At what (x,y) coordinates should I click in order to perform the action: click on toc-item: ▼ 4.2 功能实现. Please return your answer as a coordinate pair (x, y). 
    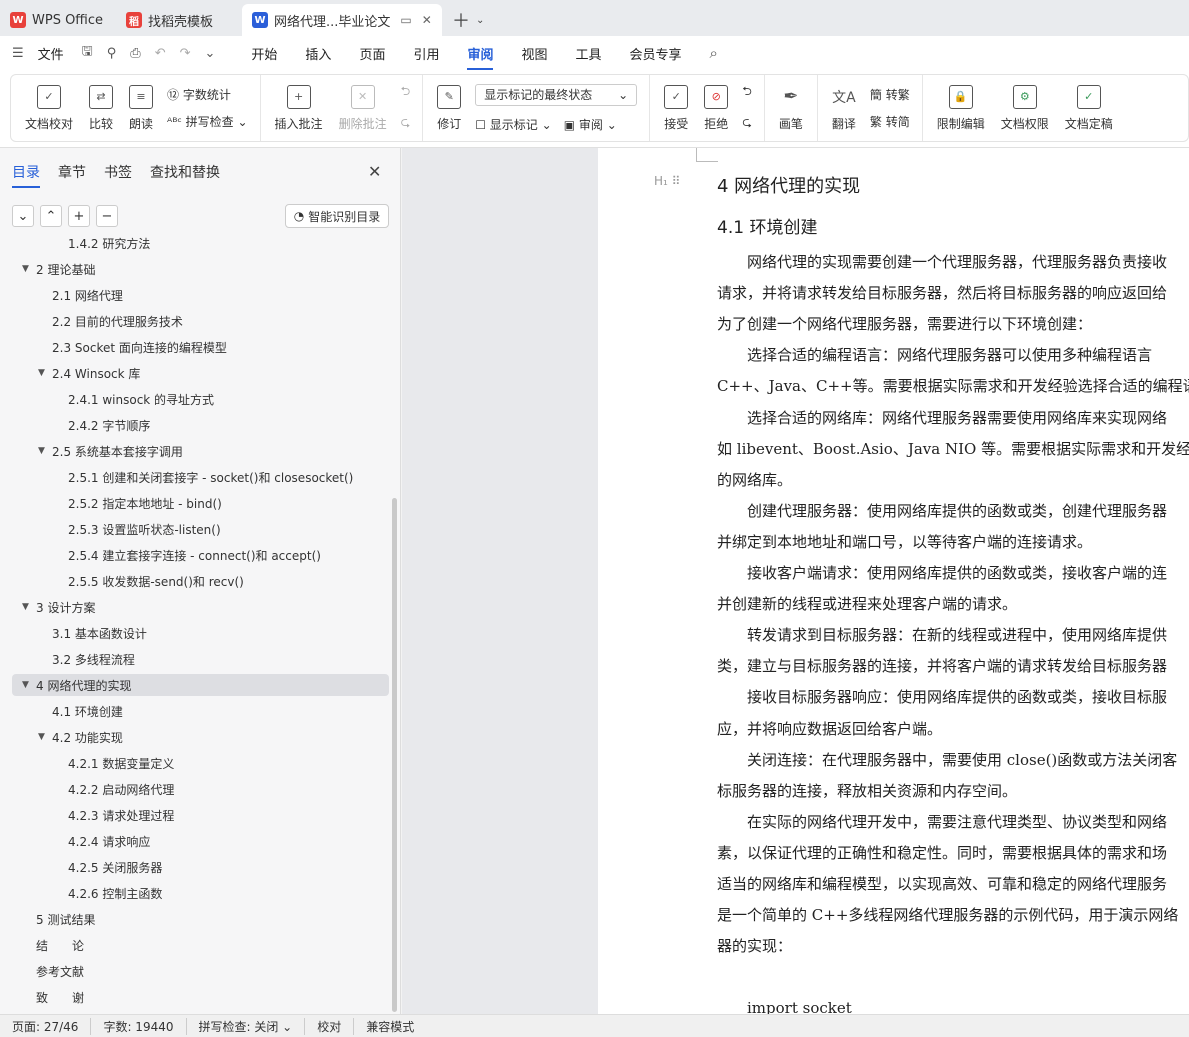
    Looking at the image, I should click on (200, 737).